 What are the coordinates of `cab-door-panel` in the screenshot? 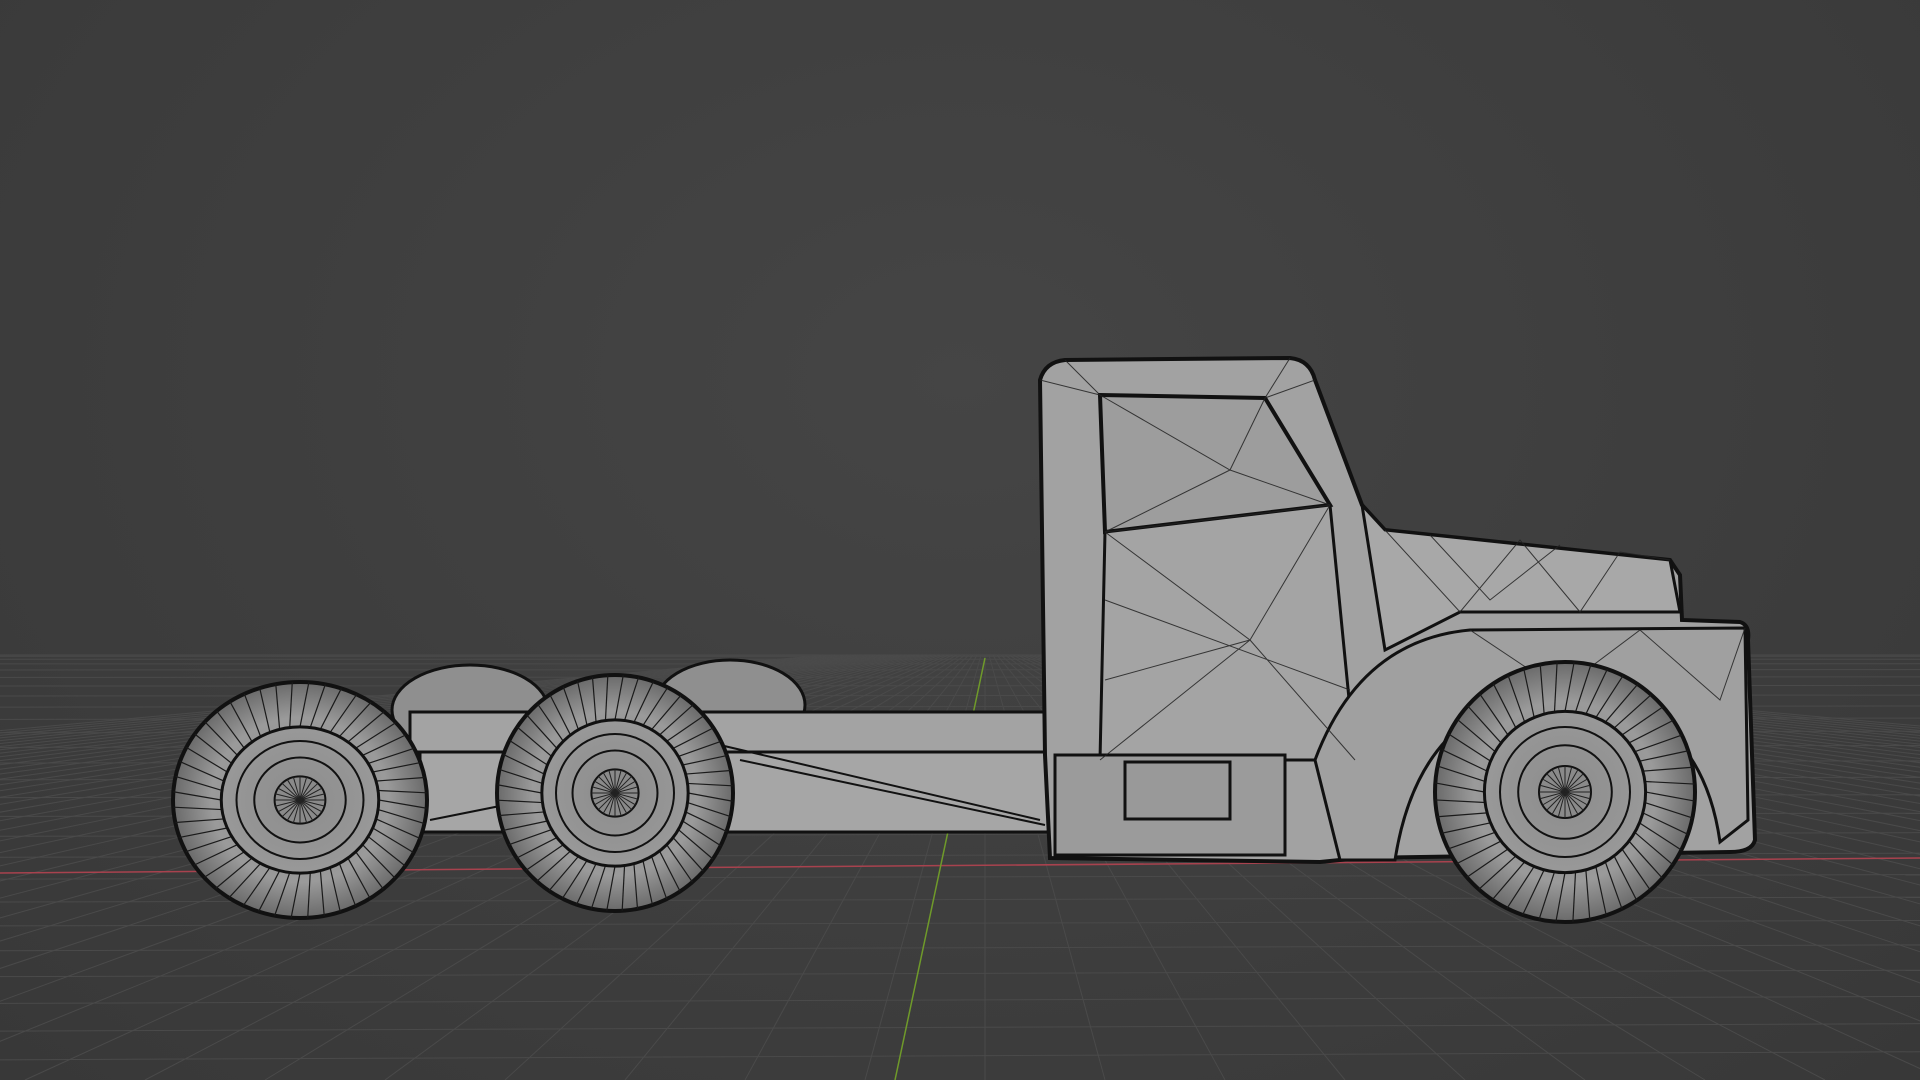 It's located at (1227, 632).